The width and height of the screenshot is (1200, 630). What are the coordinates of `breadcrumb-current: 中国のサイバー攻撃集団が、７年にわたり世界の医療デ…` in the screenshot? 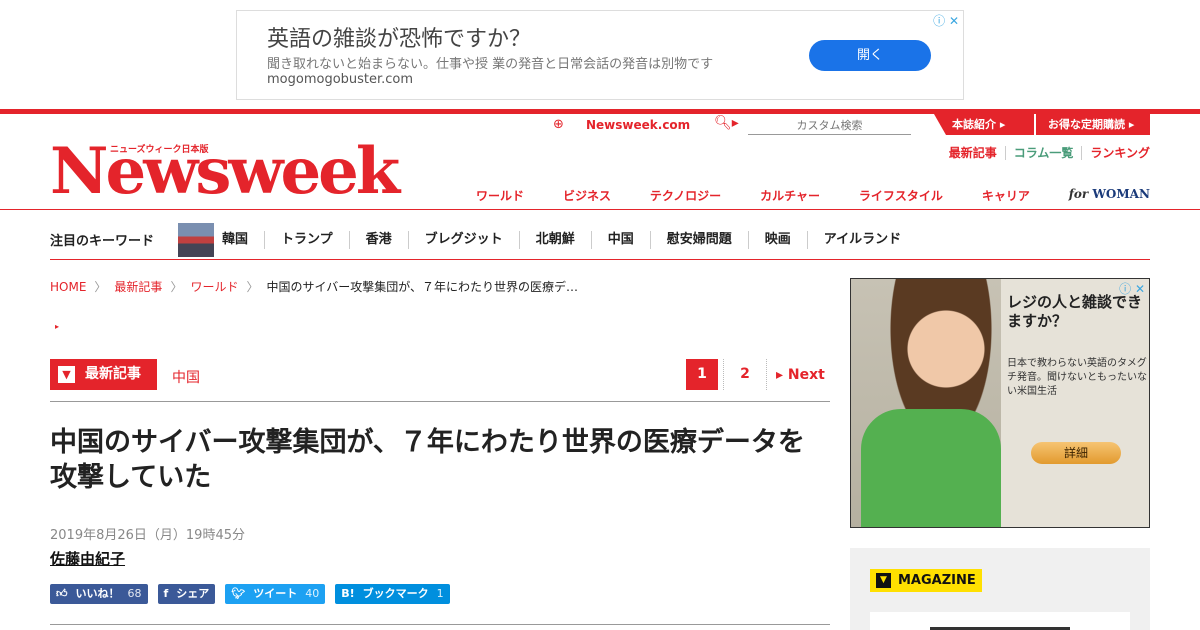 It's located at (422, 287).